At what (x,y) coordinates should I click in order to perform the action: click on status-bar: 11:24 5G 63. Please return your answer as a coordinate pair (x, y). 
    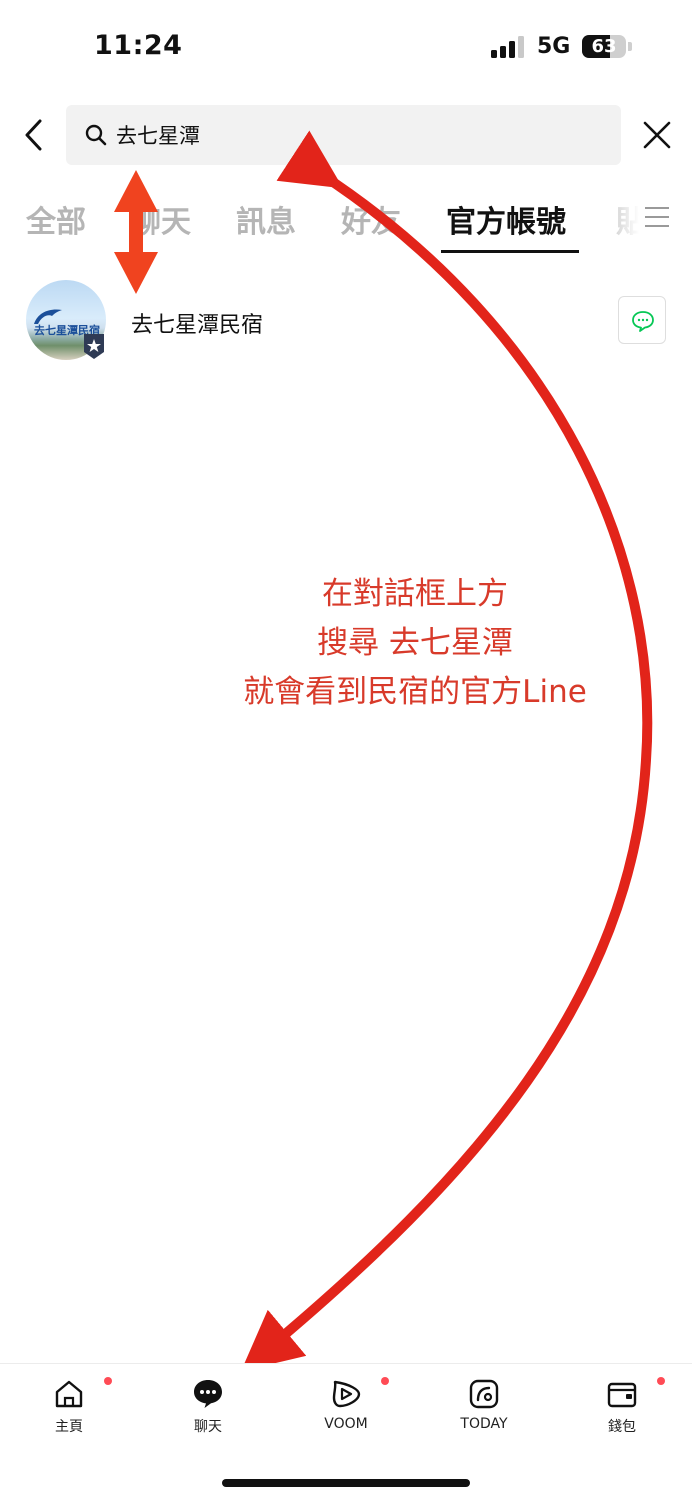
    Looking at the image, I should click on (346, 45).